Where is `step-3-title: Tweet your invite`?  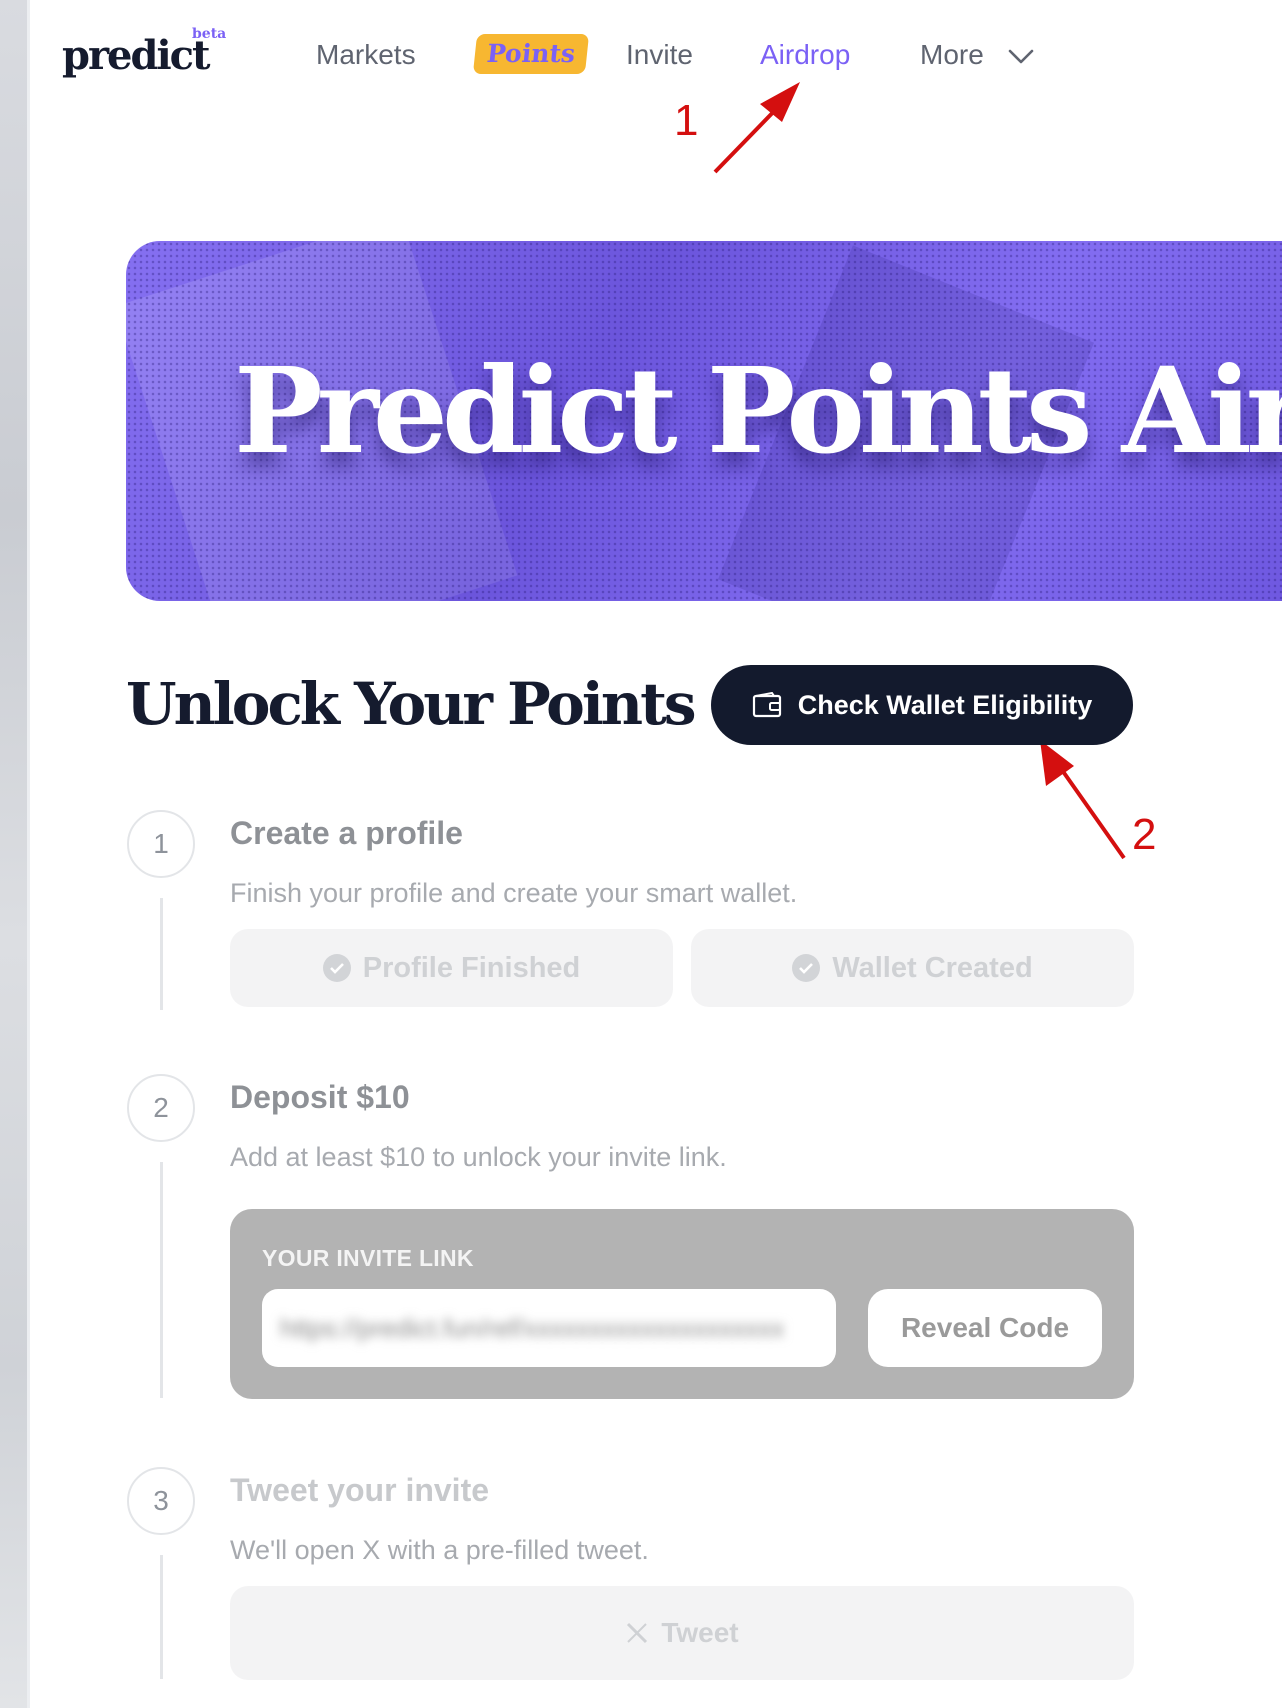 step-3-title: Tweet your invite is located at coordinates (360, 1490).